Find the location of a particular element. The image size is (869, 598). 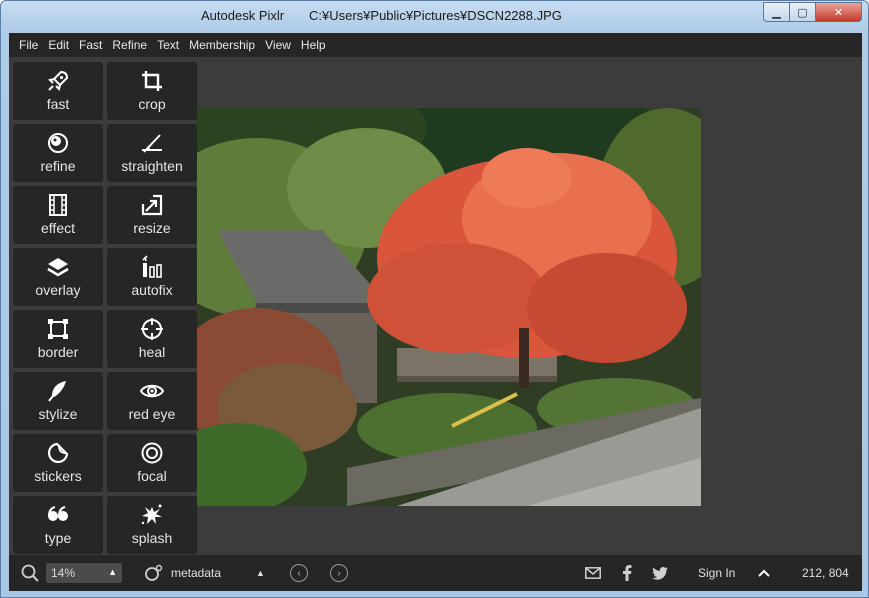

tool-refine: refine is located at coordinates (58, 153).